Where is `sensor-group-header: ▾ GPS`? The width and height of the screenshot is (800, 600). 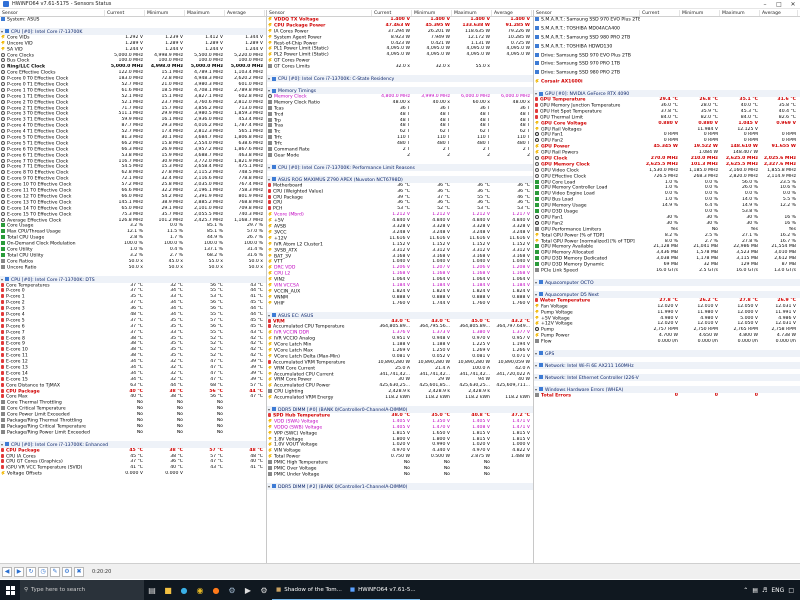
sensor-group-header: ▾ GPS is located at coordinates (667, 353).